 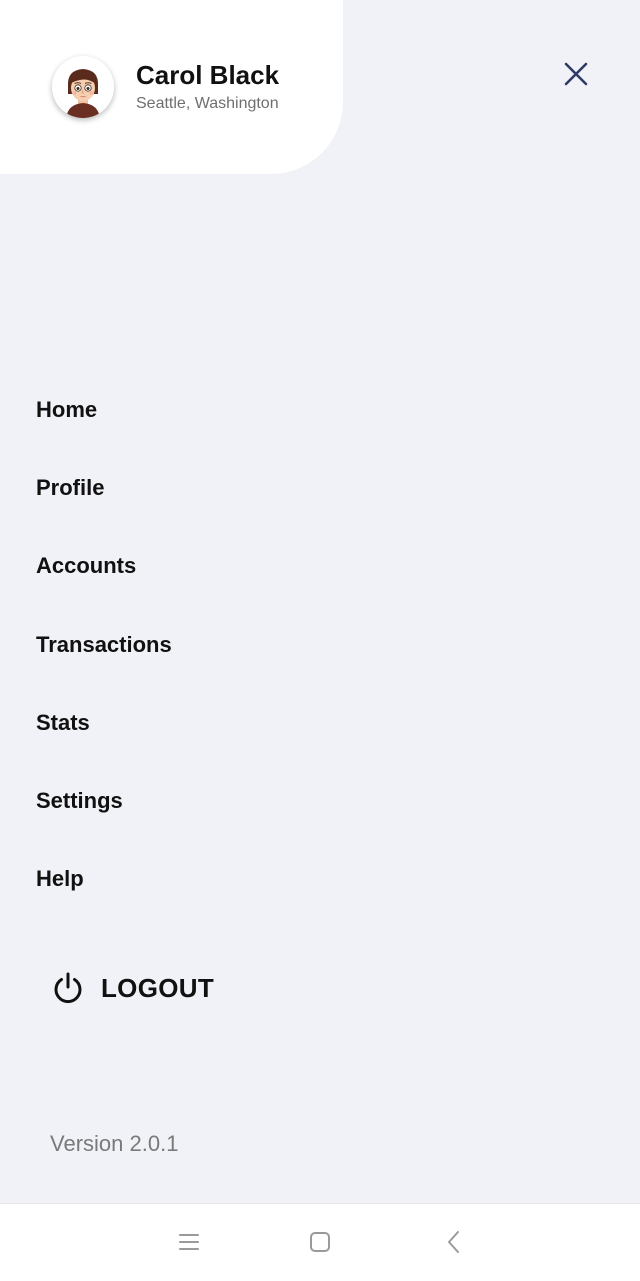 I want to click on menu-item-profile: Profile, so click(x=104, y=507).